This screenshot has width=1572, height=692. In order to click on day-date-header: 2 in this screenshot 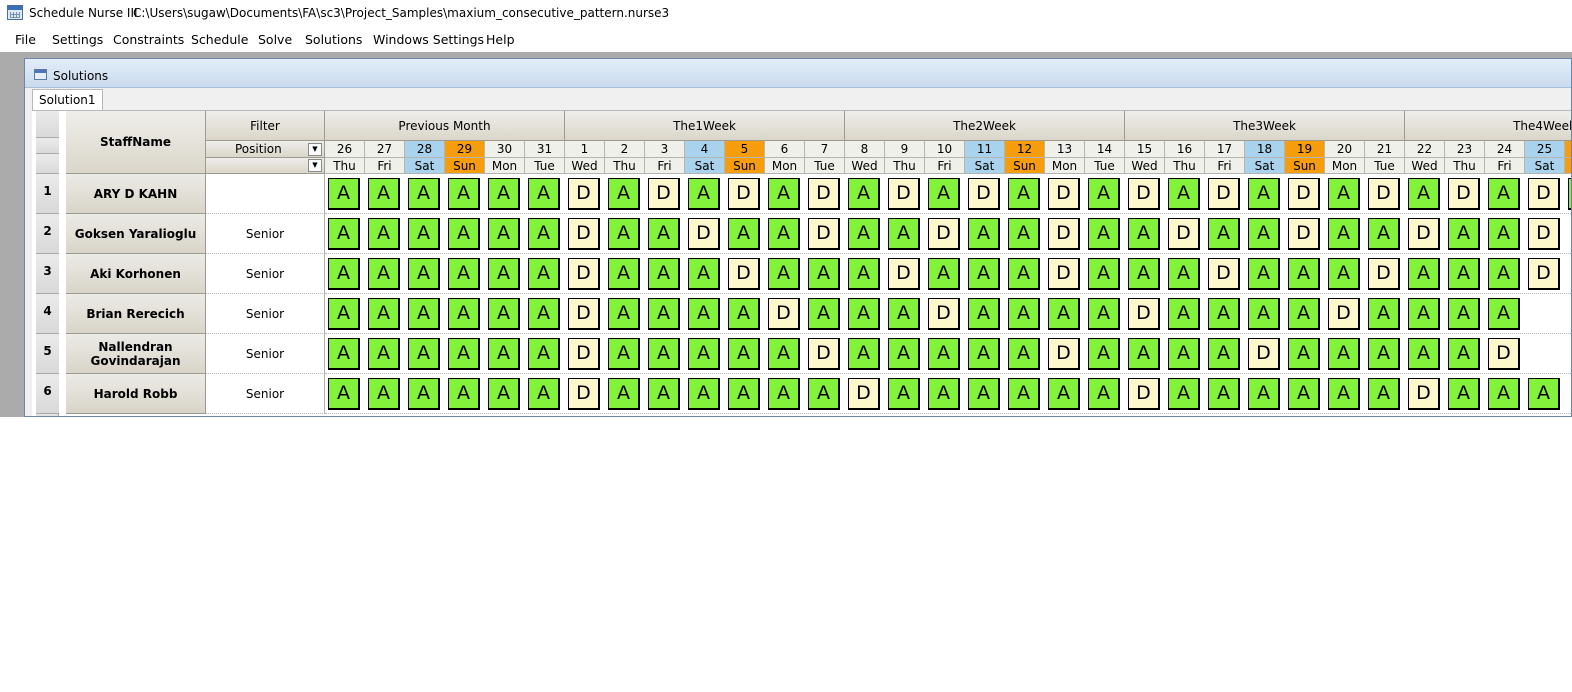, I will do `click(625, 149)`.